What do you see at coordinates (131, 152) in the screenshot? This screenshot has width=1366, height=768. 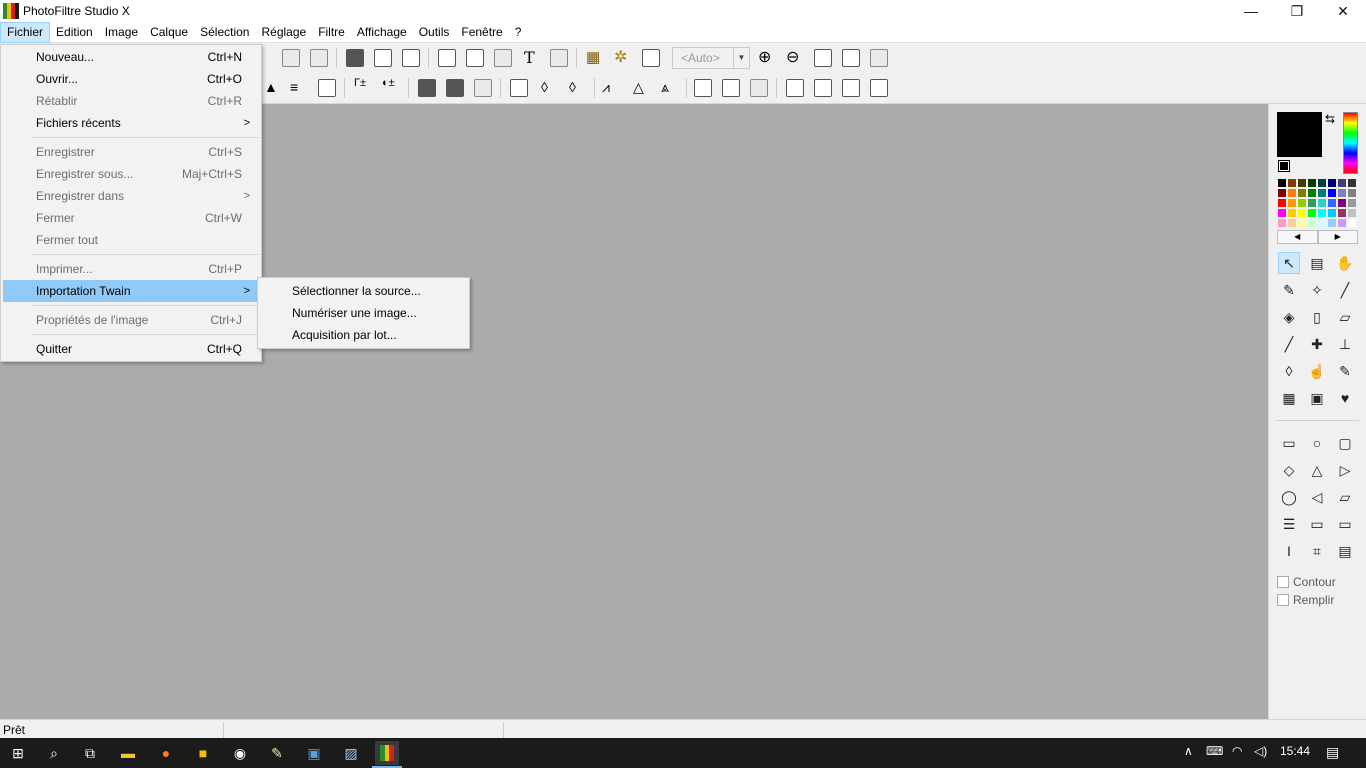 I see `menu-item-enregistrer: Enregistrer Ctrl+S` at bounding box center [131, 152].